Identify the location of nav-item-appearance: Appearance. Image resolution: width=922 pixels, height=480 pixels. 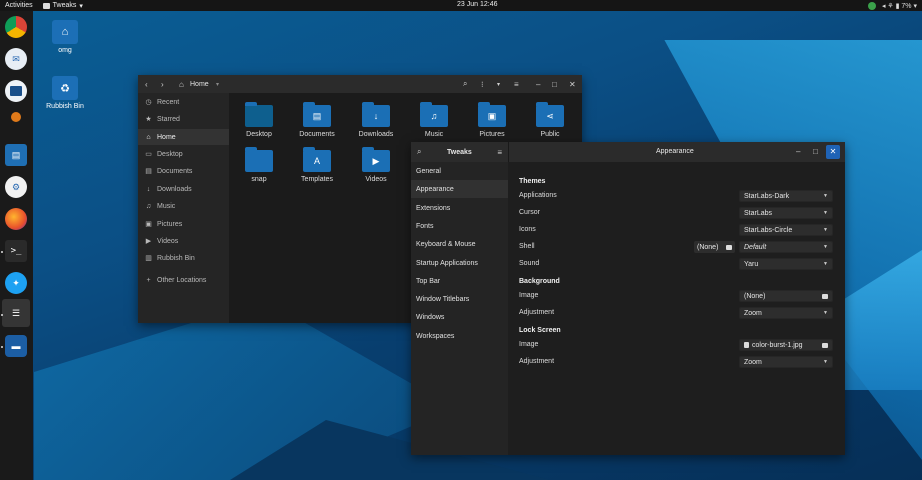
(459, 189).